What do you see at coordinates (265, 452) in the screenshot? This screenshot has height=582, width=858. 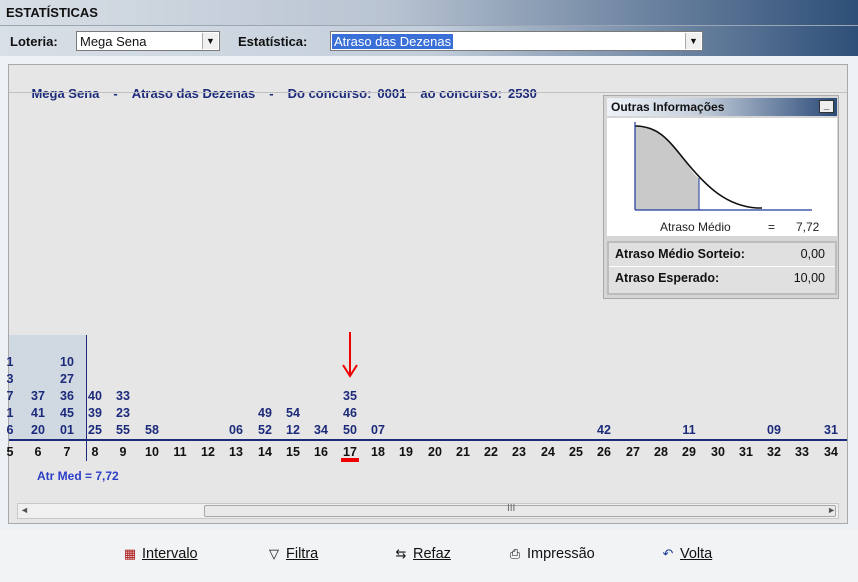 I see `delay-column-label: 14` at bounding box center [265, 452].